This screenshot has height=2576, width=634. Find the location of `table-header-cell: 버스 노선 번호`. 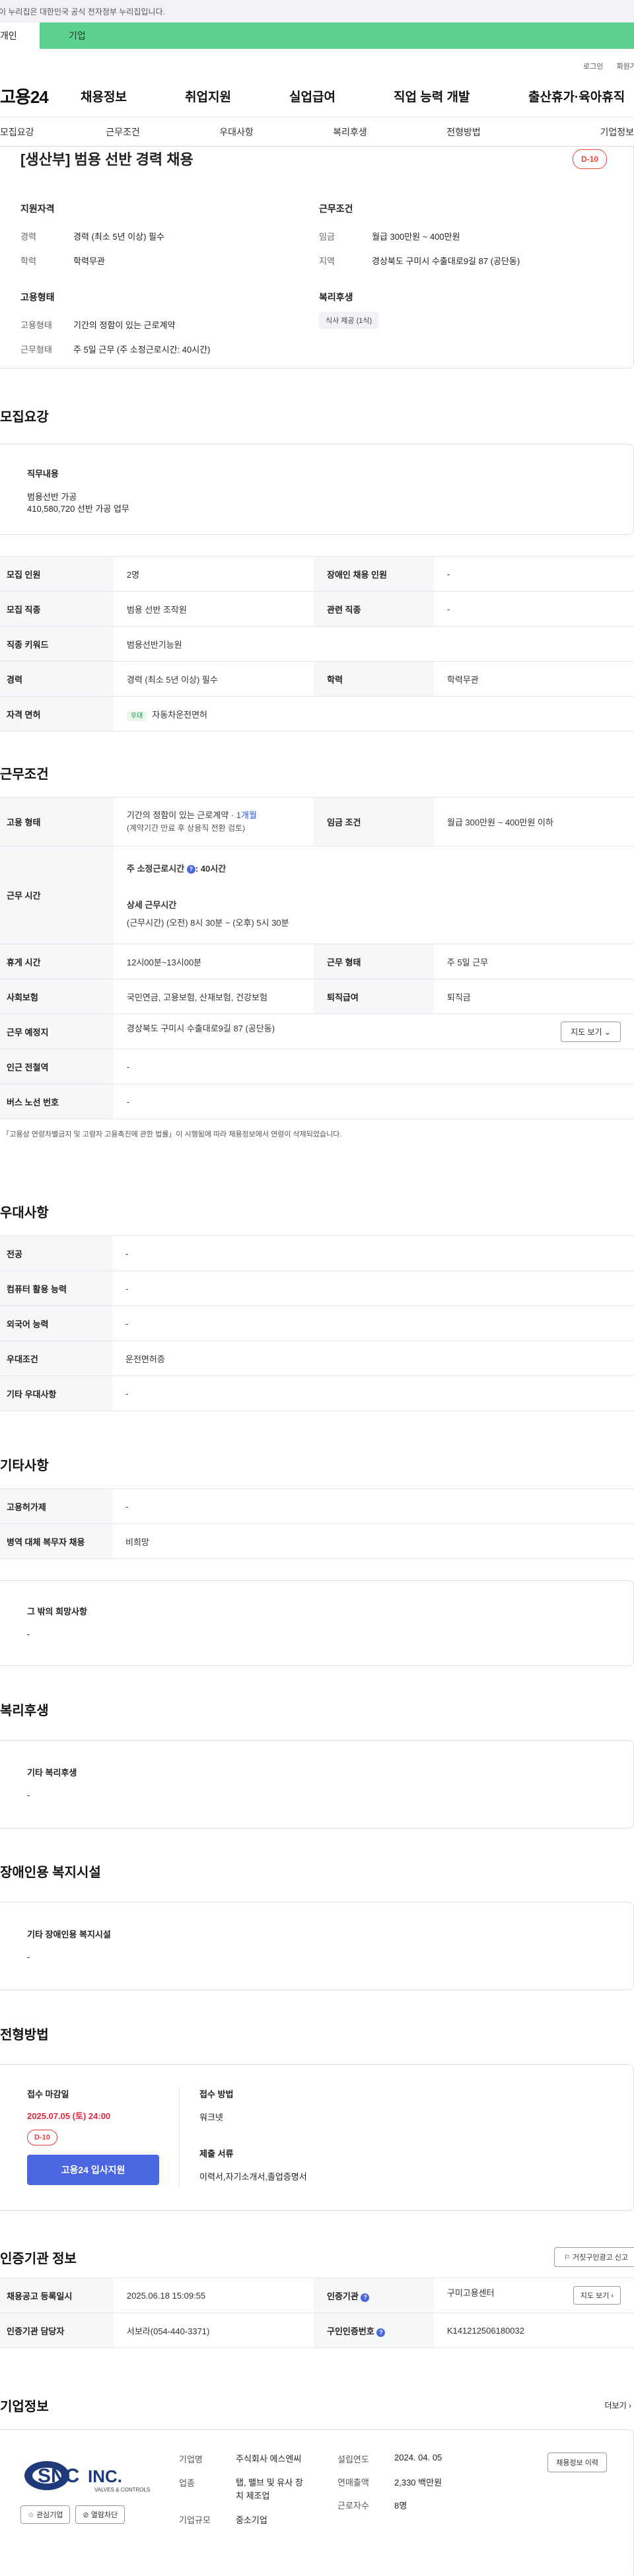

table-header-cell: 버스 노선 번호 is located at coordinates (57, 1102).